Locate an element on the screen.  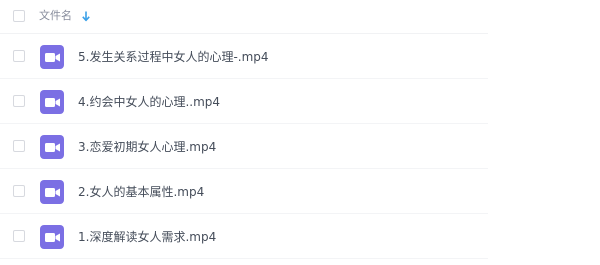
filename-column-header: 文件名 is located at coordinates (55, 16).